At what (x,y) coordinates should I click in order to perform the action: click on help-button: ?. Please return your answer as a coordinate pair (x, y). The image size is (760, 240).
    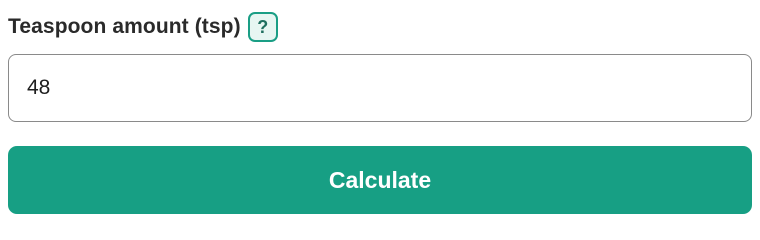
    Looking at the image, I should click on (262, 27).